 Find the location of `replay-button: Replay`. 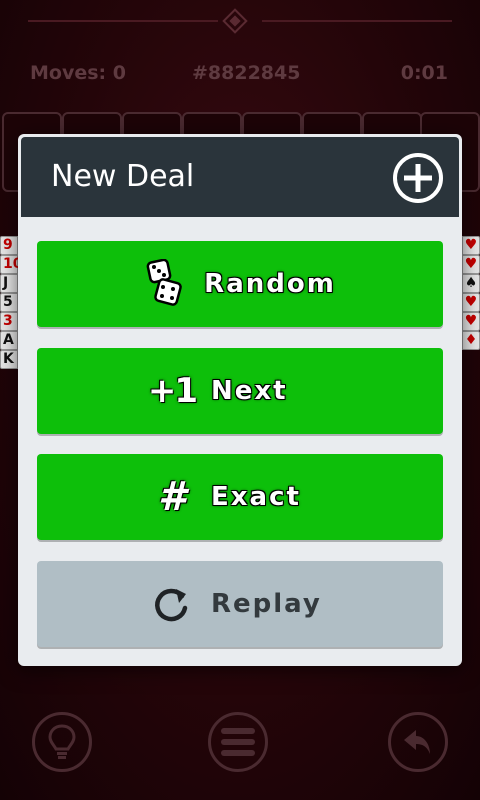

replay-button: Replay is located at coordinates (240, 604).